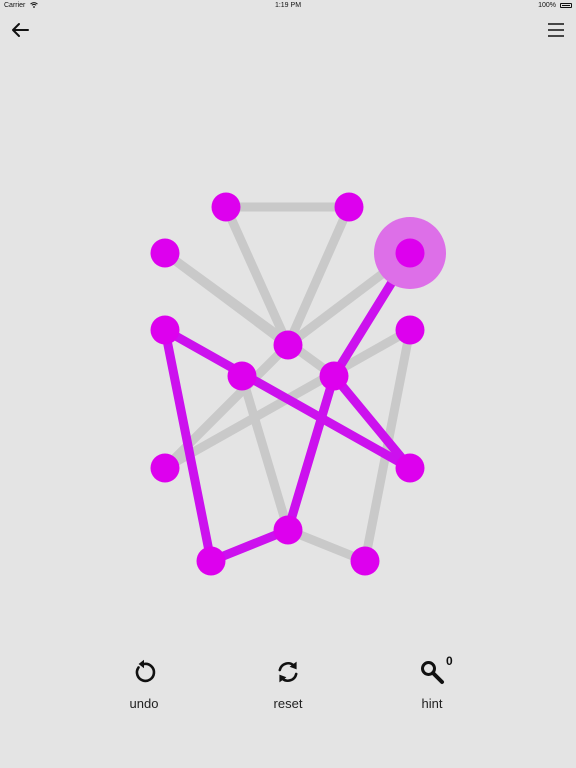 The height and width of the screenshot is (768, 576). Describe the element at coordinates (432, 686) in the screenshot. I see `hint-button: 0 hint` at that location.